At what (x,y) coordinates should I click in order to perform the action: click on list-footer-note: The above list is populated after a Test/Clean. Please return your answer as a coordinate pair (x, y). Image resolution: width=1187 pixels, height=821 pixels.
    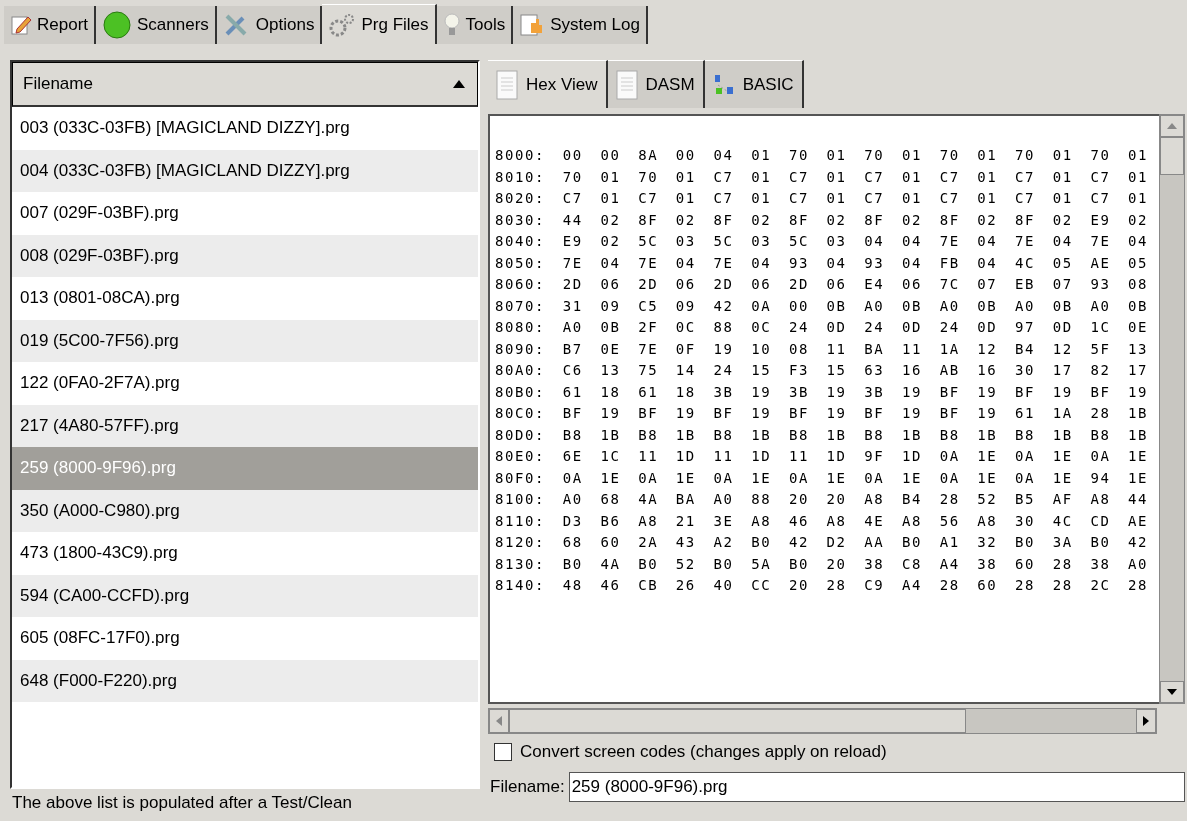
    Looking at the image, I should click on (182, 803).